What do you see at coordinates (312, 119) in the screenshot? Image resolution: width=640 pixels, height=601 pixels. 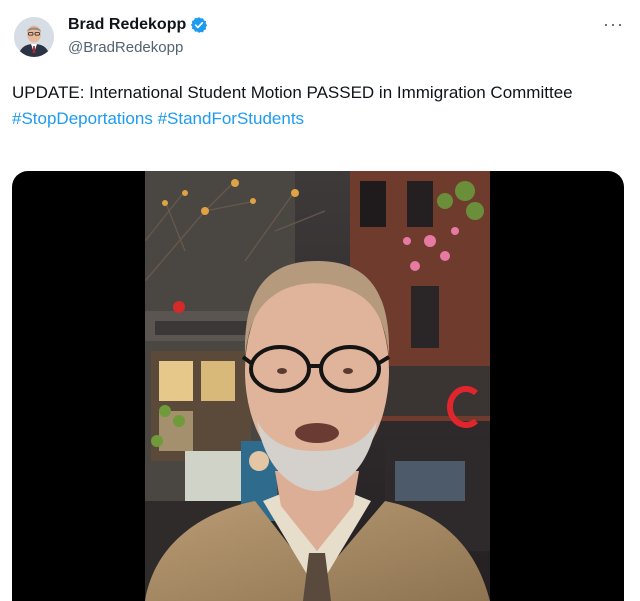 I see `hashtag-row: #StopDeportations #StandForStudents` at bounding box center [312, 119].